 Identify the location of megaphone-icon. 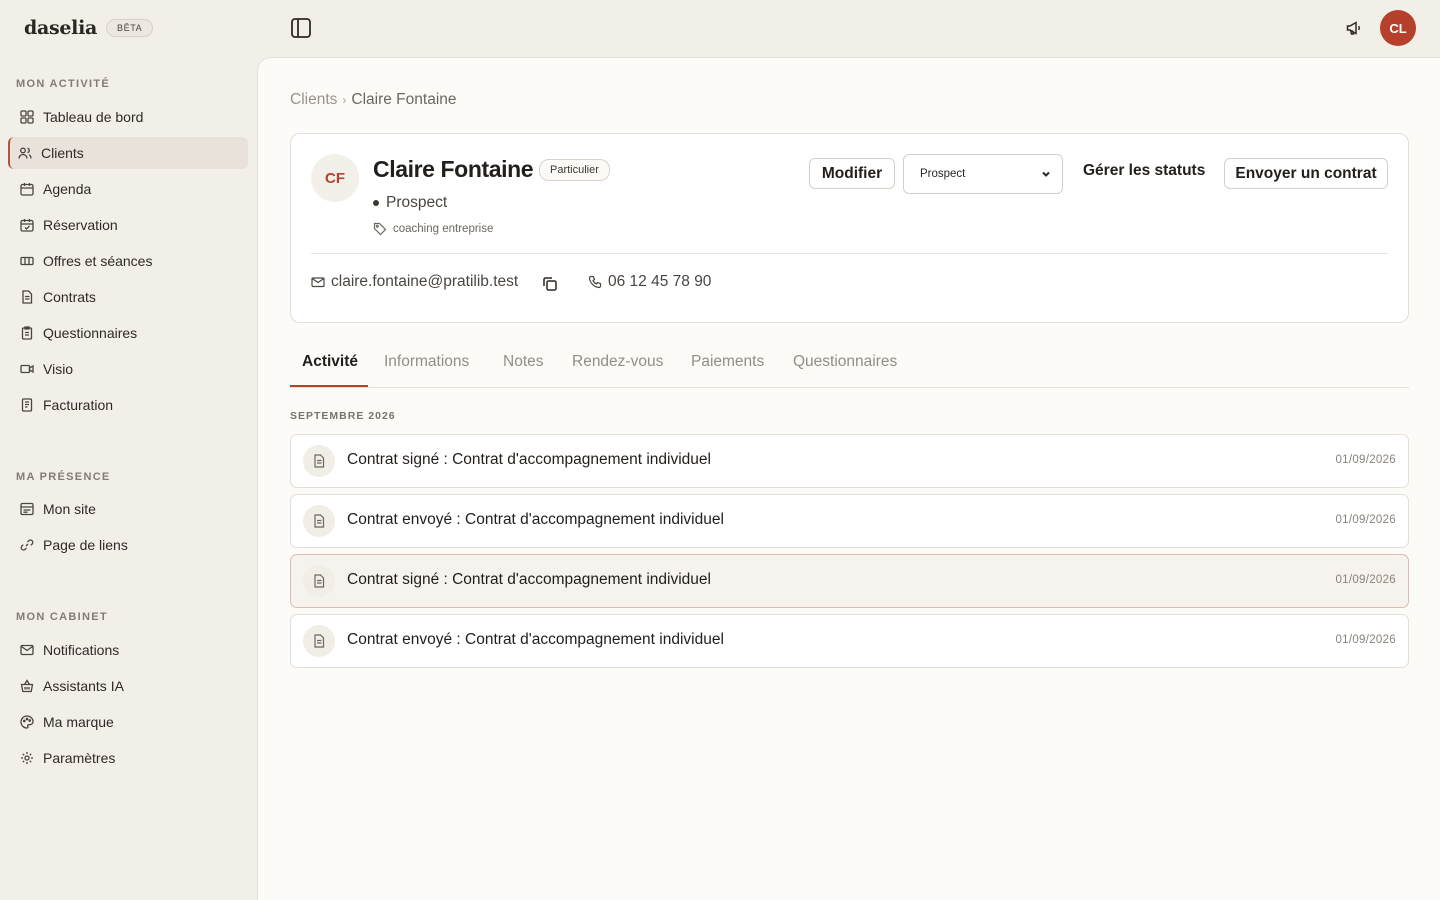
(1353, 28).